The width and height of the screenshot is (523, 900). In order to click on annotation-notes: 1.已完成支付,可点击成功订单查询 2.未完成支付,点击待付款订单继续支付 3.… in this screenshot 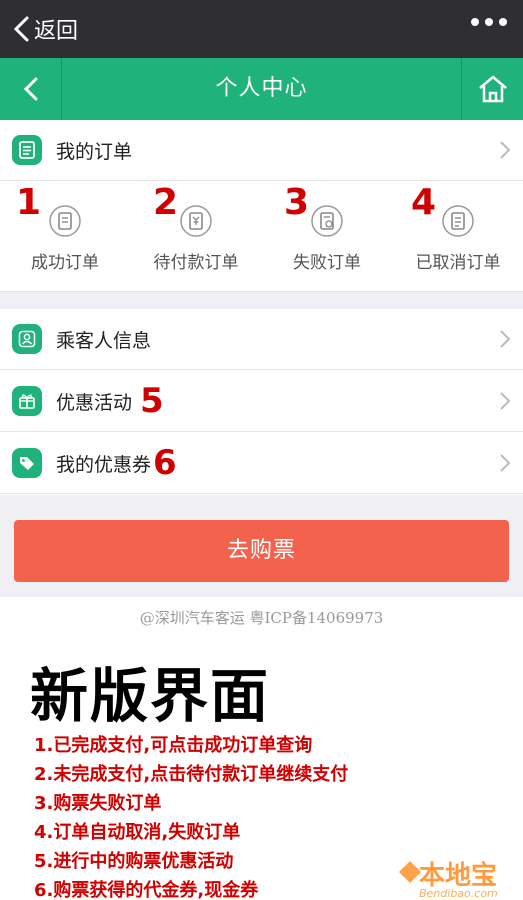, I will do `click(191, 815)`.